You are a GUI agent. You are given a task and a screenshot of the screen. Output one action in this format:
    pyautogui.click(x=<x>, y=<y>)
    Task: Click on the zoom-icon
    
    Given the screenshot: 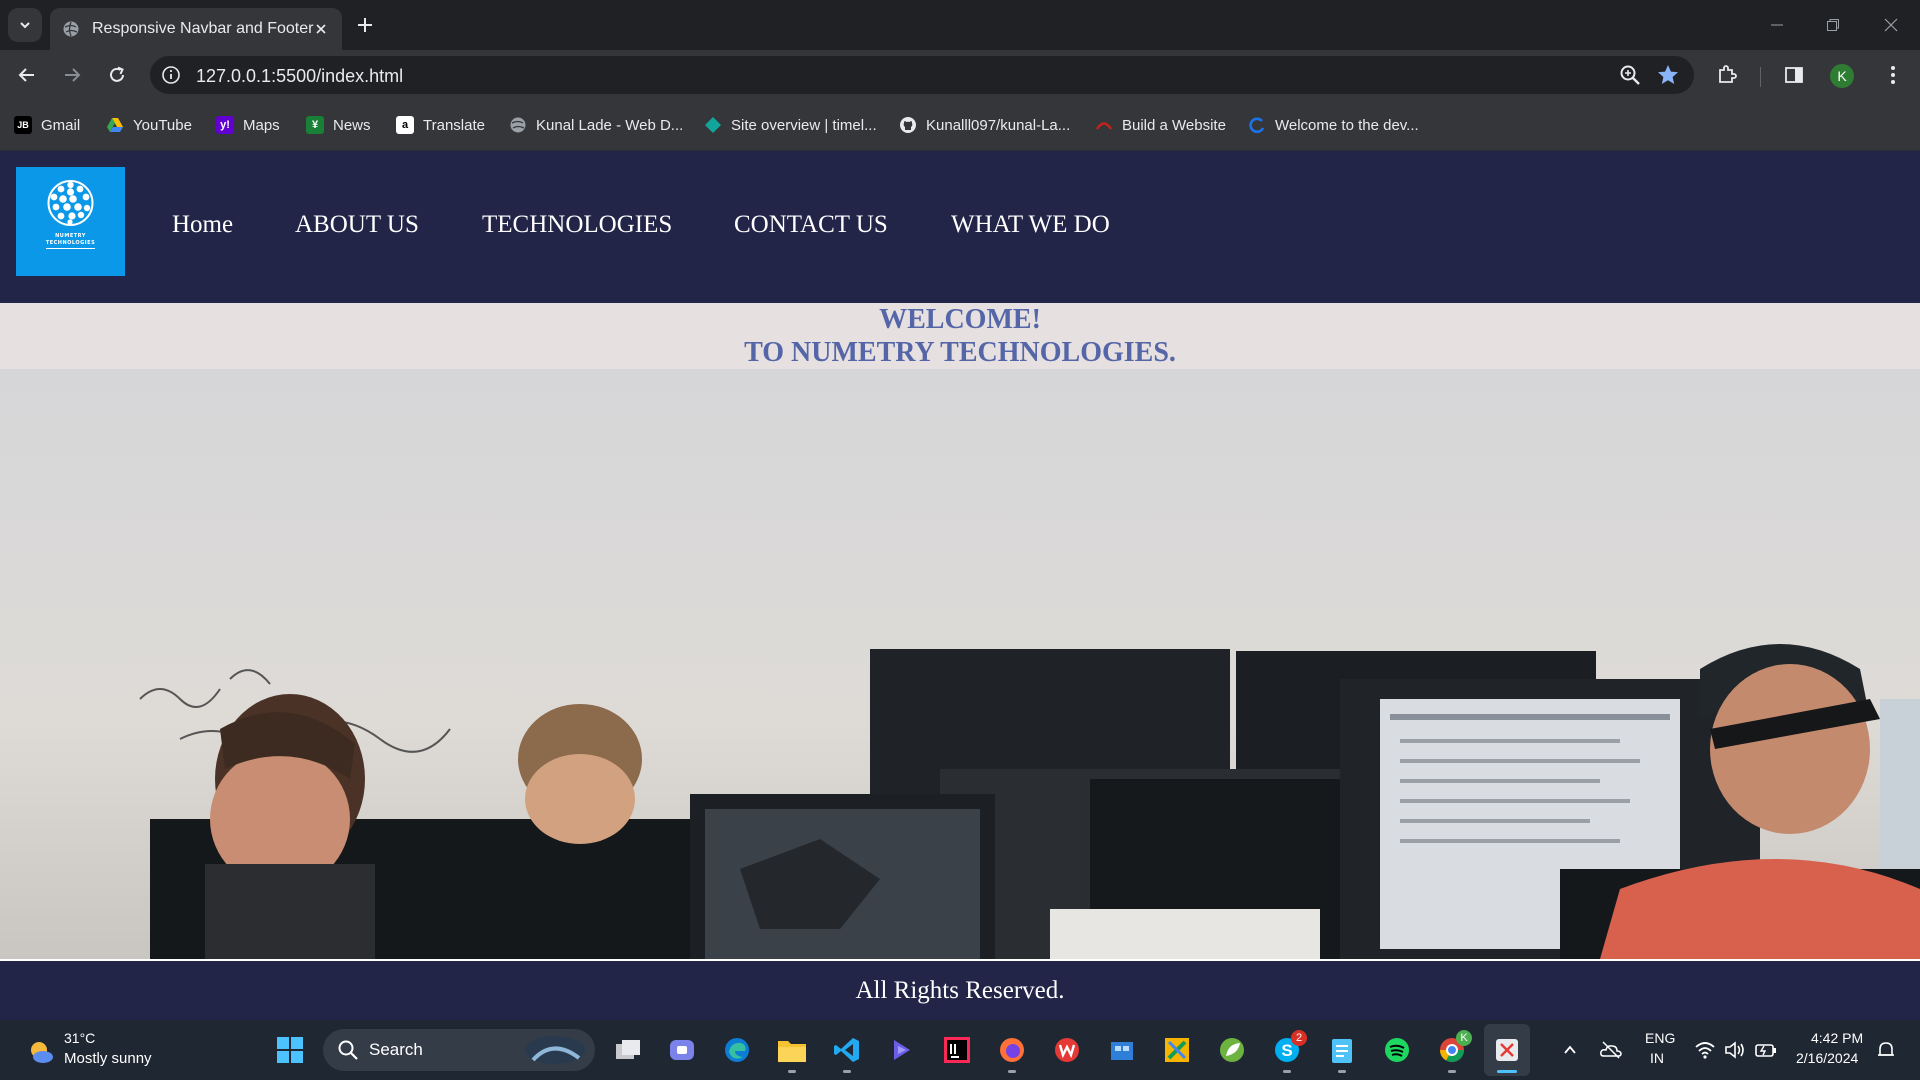 What is the action you would take?
    pyautogui.click(x=1630, y=75)
    